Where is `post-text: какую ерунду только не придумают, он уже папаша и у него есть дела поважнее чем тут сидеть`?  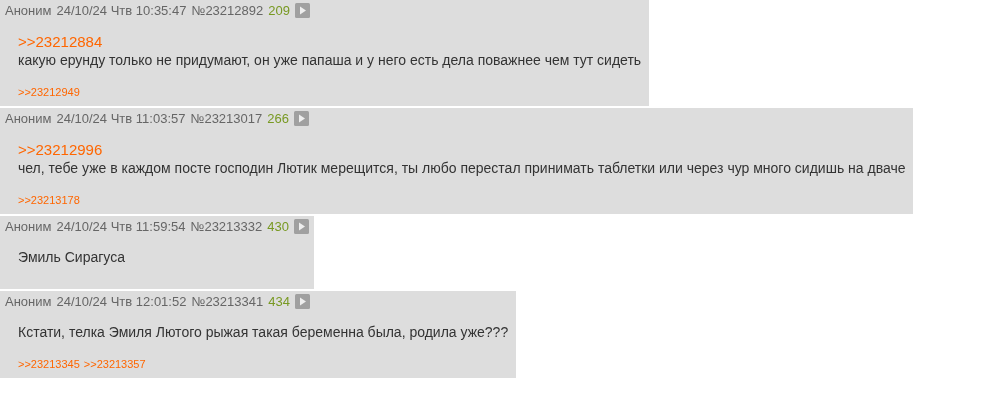
post-text: какую ерунду только не придумают, он уже папаша и у него есть дела поважнее чем тут сидеть is located at coordinates (330, 60).